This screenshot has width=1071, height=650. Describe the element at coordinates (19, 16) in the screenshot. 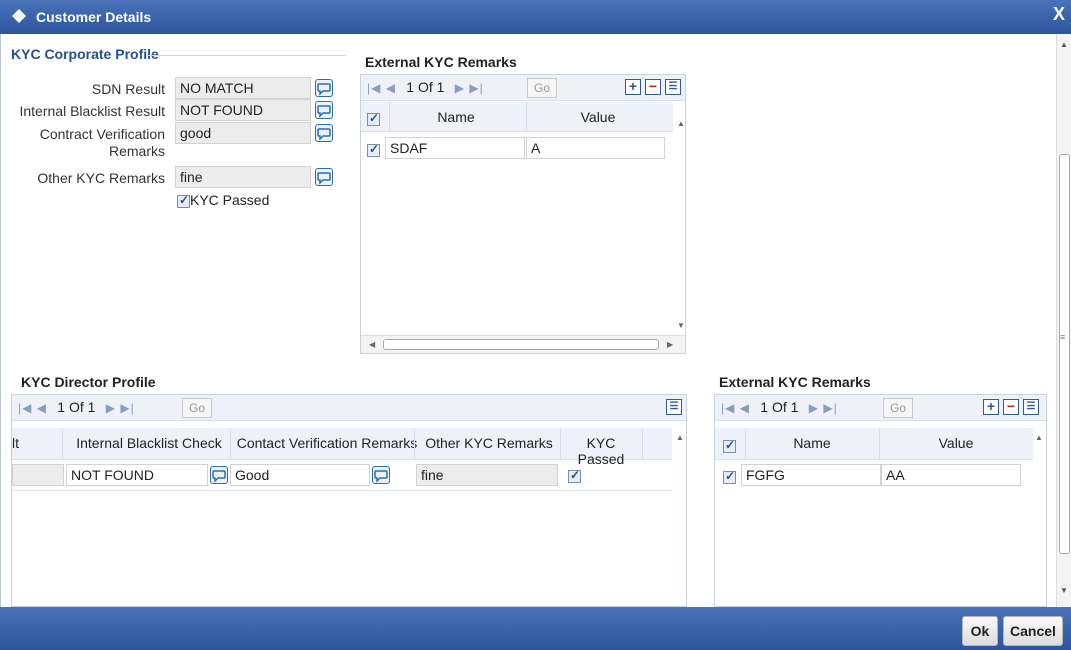

I see `diamond-icon` at that location.